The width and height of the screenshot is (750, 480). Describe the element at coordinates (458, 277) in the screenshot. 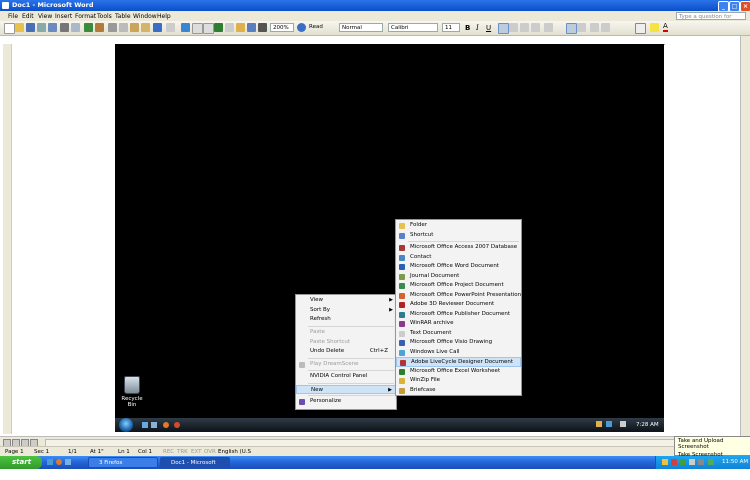

I see `new-submenu-item: Journal Document` at that location.